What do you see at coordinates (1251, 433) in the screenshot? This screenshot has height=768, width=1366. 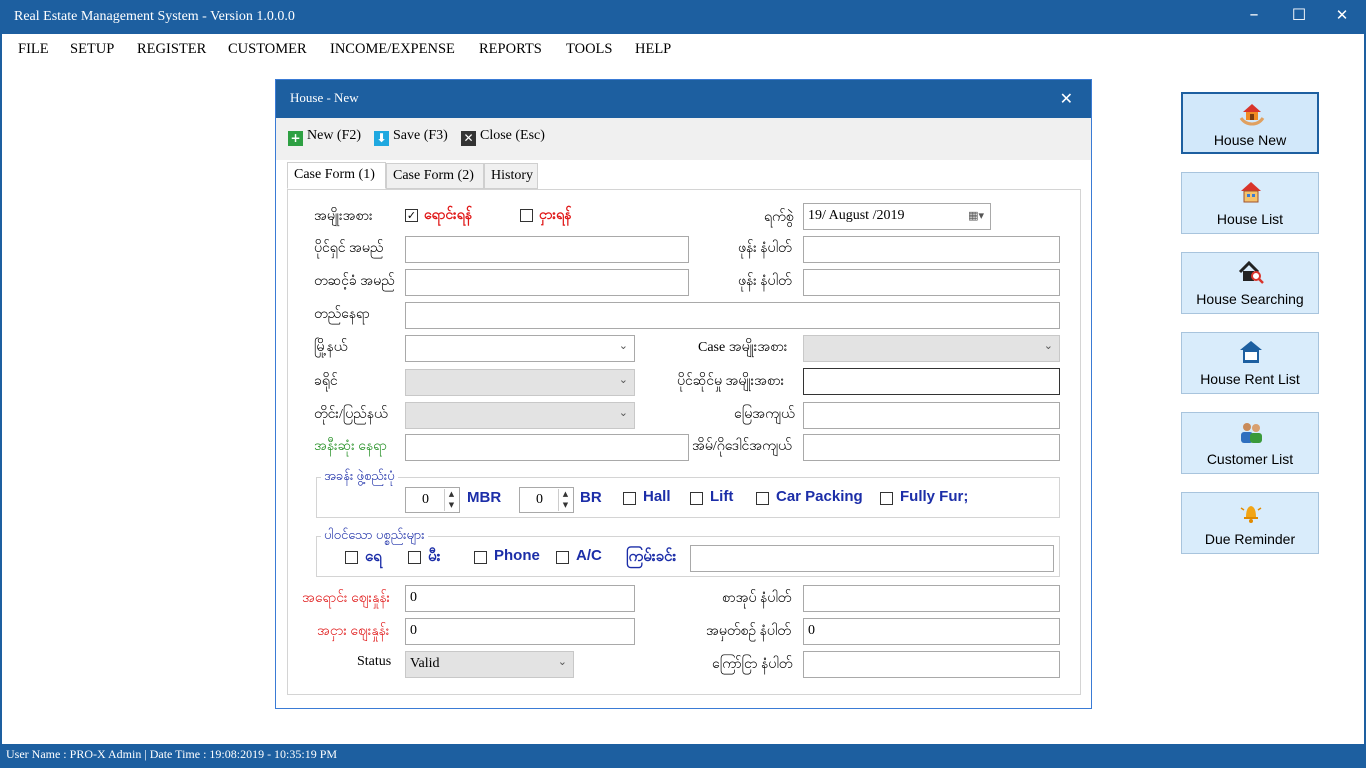 I see `customers-icon` at bounding box center [1251, 433].